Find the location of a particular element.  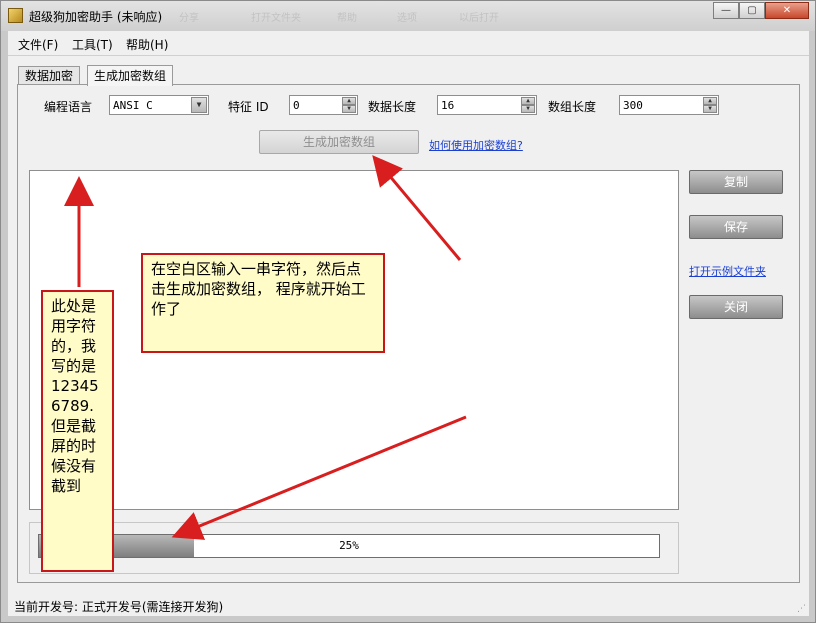

language-label: 编程语言 is located at coordinates (68, 107).